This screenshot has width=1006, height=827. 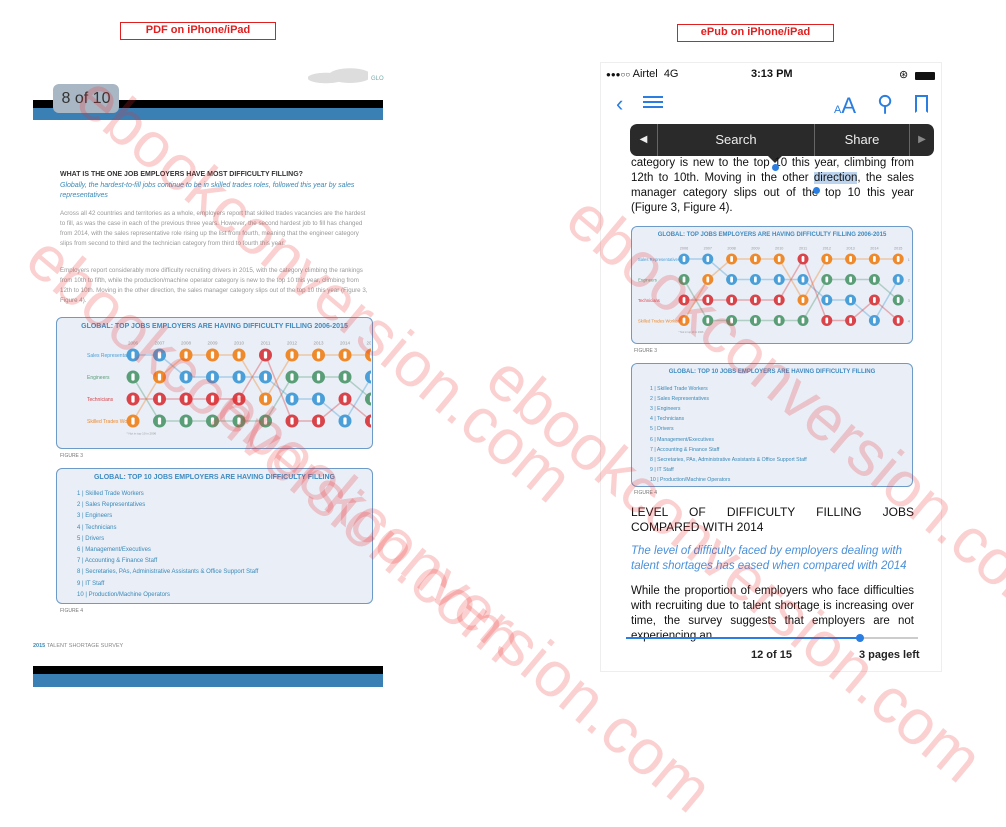 What do you see at coordinates (904, 75) in the screenshot?
I see `rotation-lock-icon: ⊛` at bounding box center [904, 75].